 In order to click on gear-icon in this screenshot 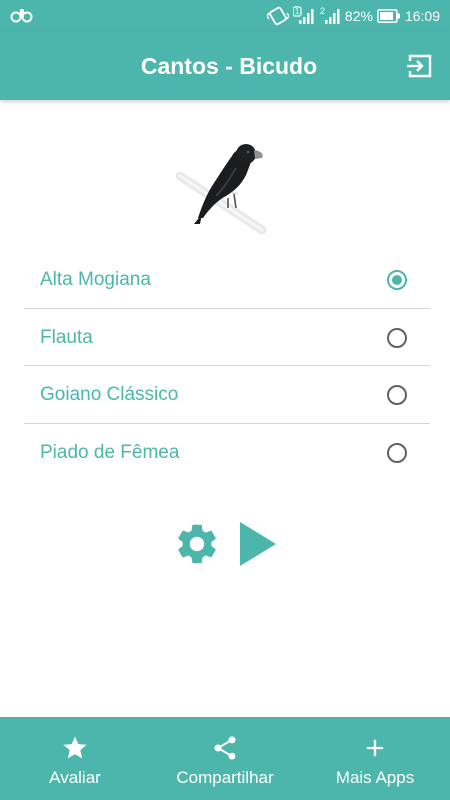, I will do `click(197, 544)`.